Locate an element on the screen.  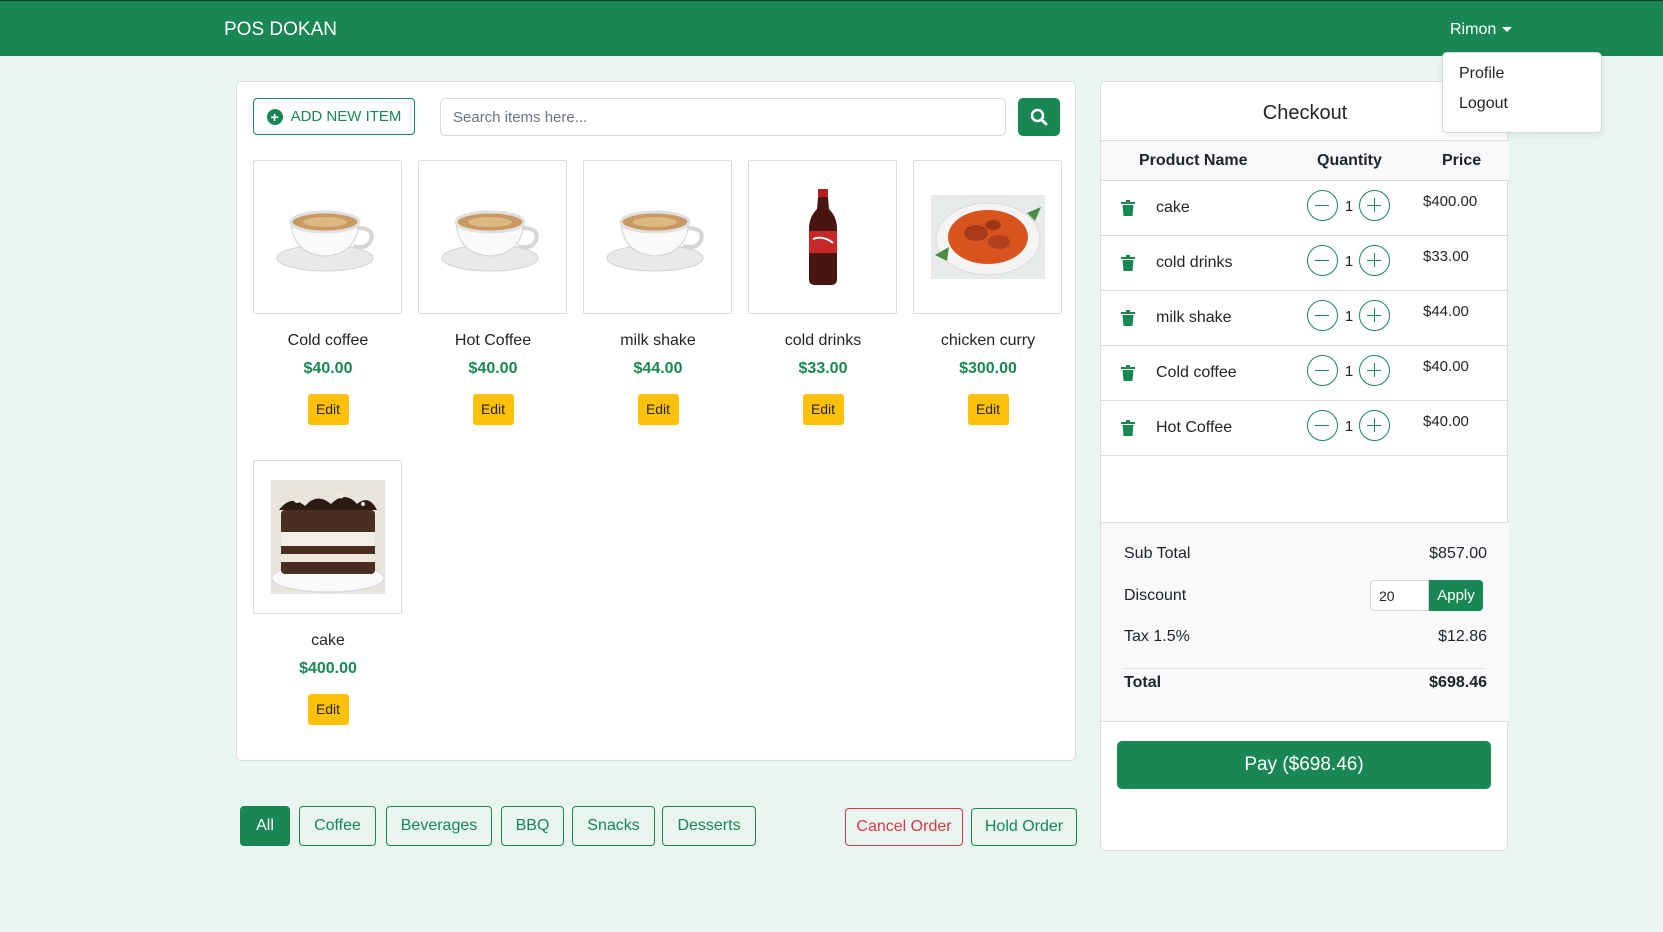
item-name: Cold coffee is located at coordinates (328, 340).